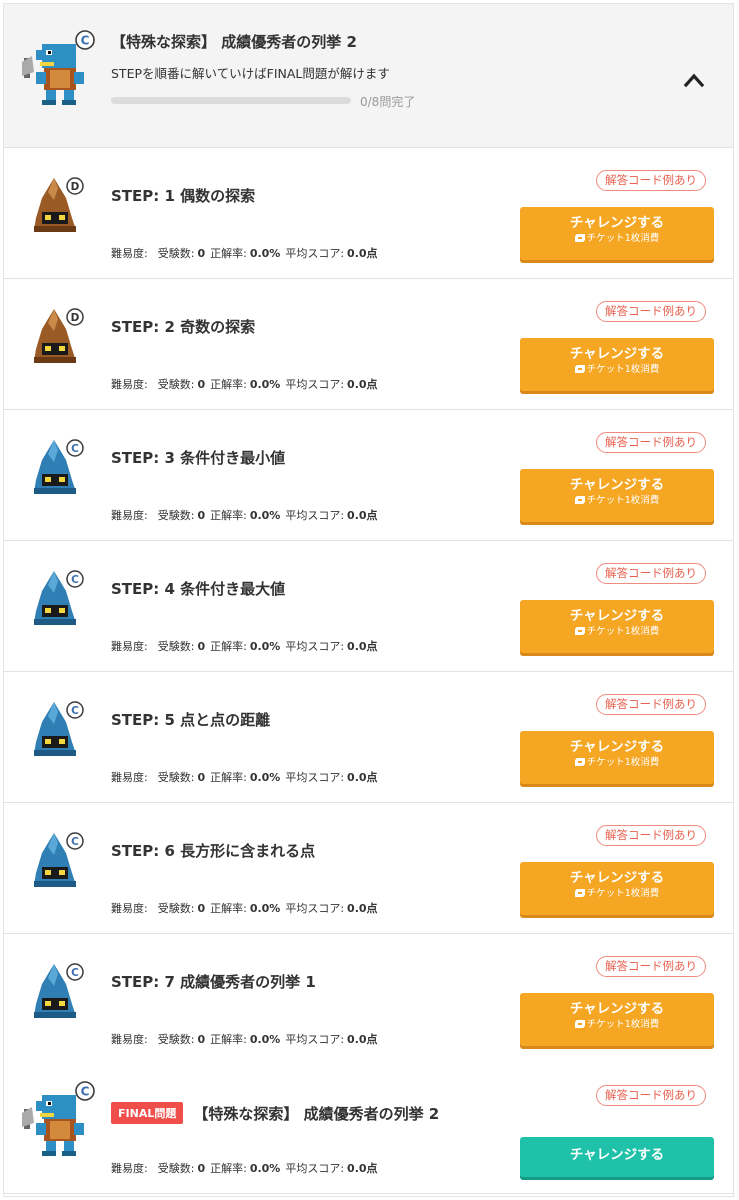  I want to click on step-title: STEP: 7 成績優秀者の列挙 1, so click(213, 981).